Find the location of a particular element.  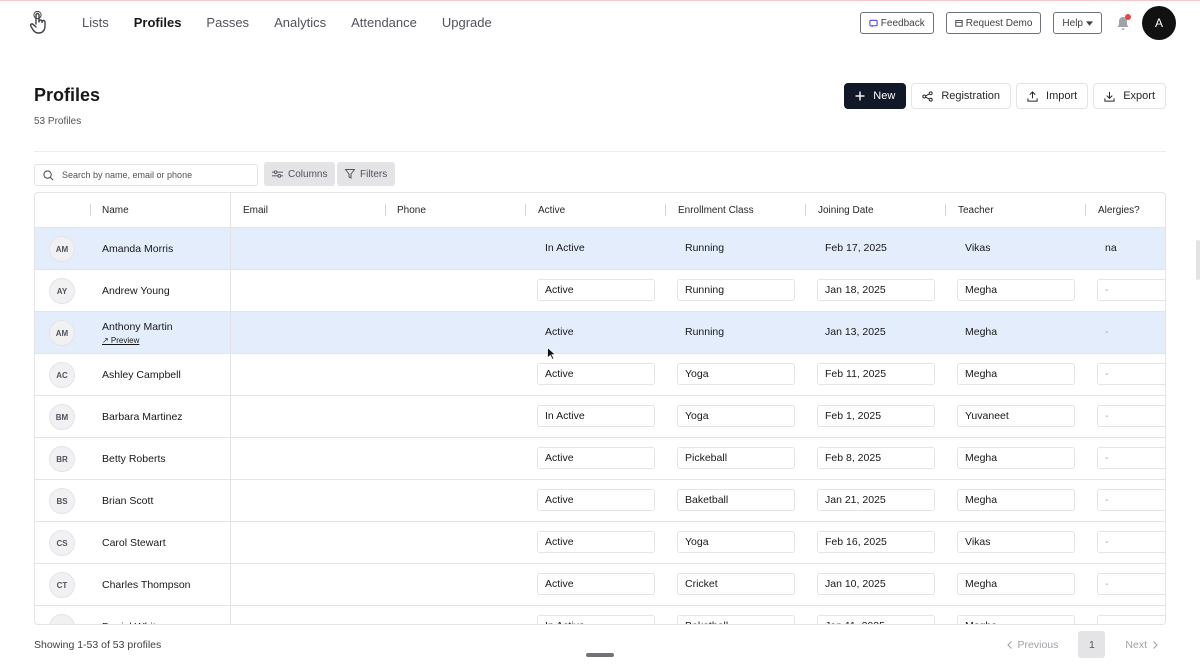

next-page-button: Next is located at coordinates (1141, 645).